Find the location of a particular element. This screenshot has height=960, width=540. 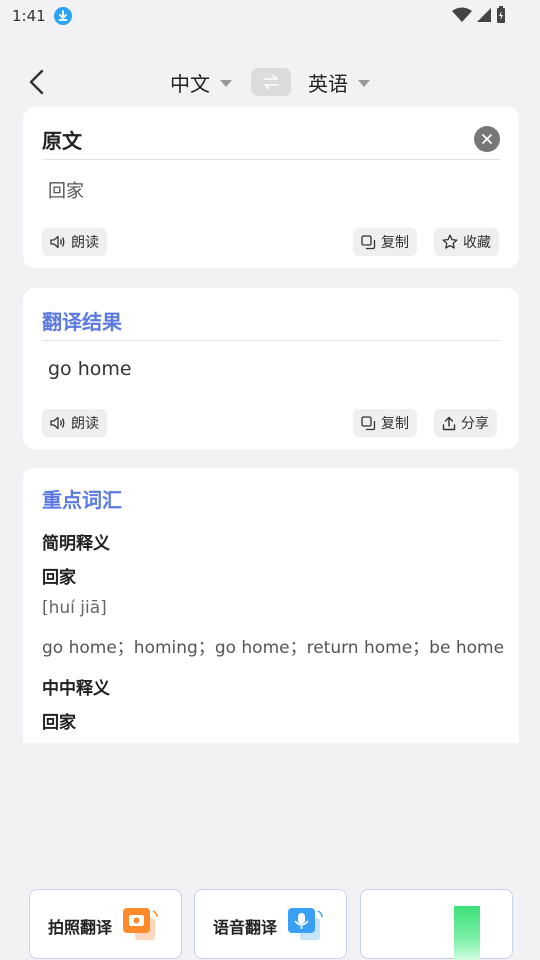

target-language-select: 英语 is located at coordinates (339, 82).